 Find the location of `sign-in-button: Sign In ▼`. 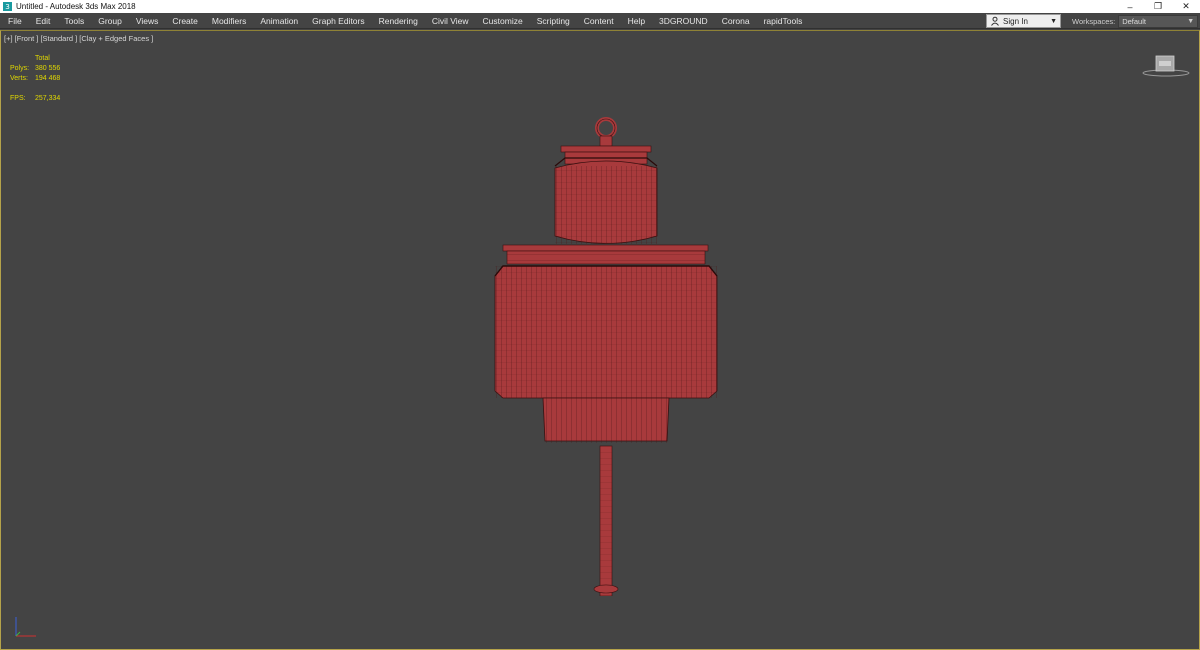

sign-in-button: Sign In ▼ is located at coordinates (1023, 21).